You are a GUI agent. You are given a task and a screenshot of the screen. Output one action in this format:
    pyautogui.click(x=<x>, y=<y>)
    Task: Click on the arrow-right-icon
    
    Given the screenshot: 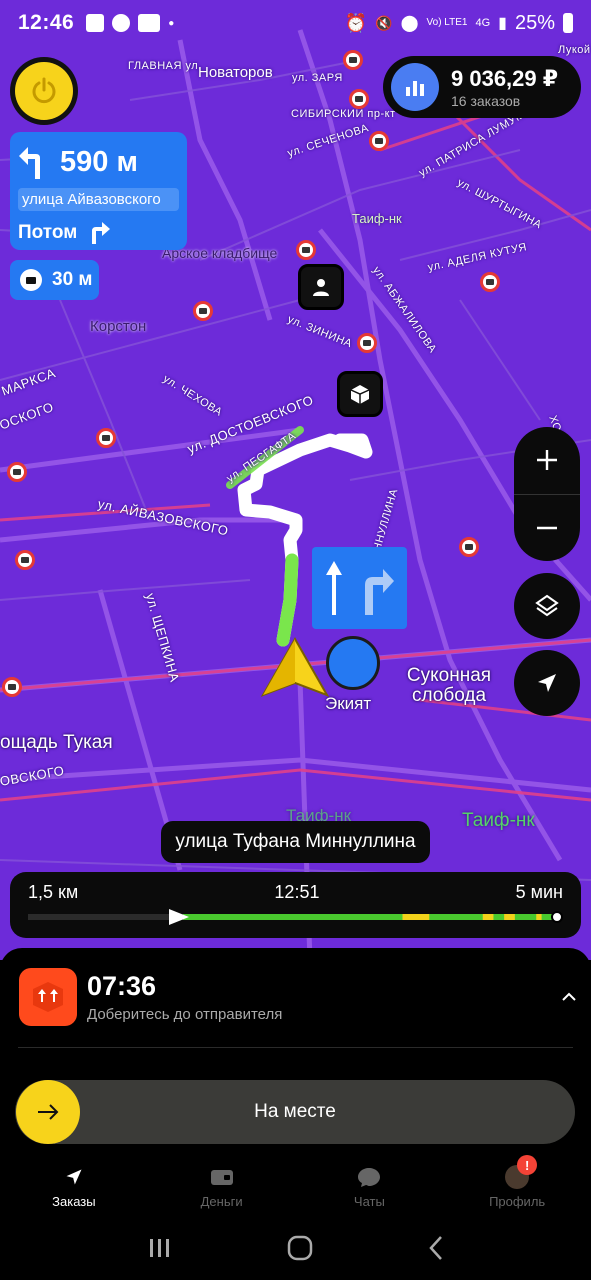 What is the action you would take?
    pyautogui.click(x=48, y=1112)
    